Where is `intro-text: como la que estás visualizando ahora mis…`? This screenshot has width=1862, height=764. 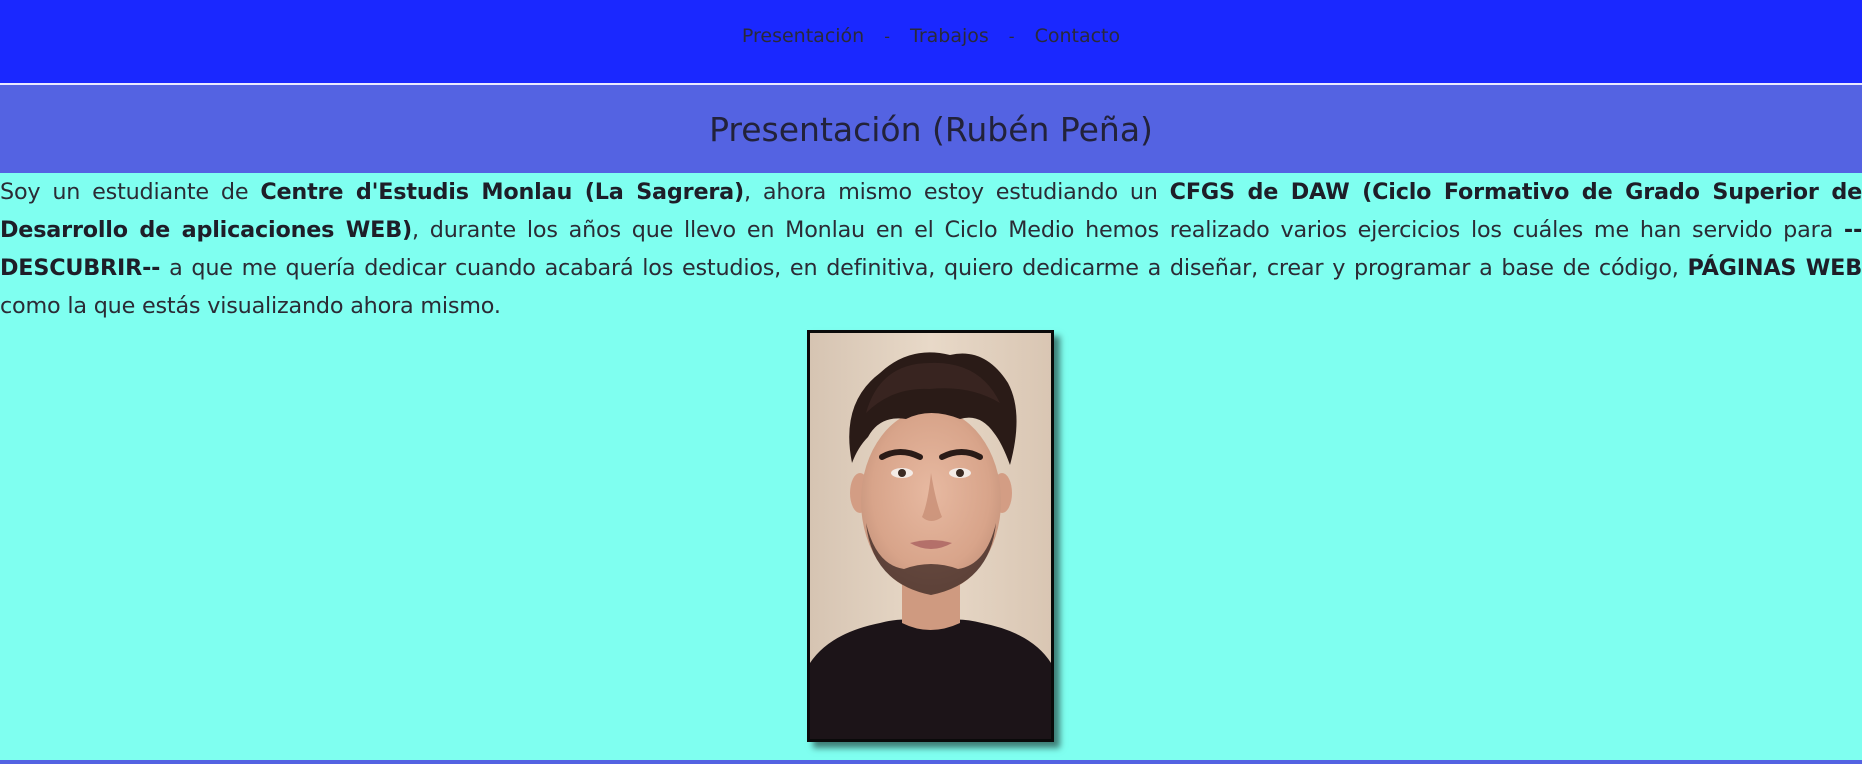 intro-text: como la que estás visualizando ahora mis… is located at coordinates (250, 306).